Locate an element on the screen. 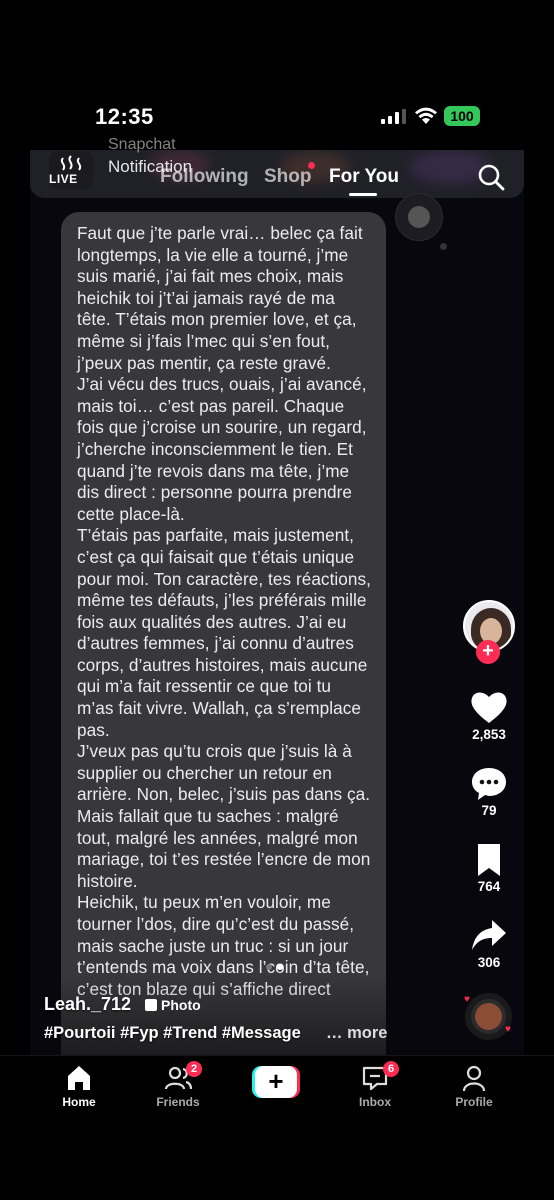 The width and height of the screenshot is (554, 1200). floating-bubble is located at coordinates (419, 217).